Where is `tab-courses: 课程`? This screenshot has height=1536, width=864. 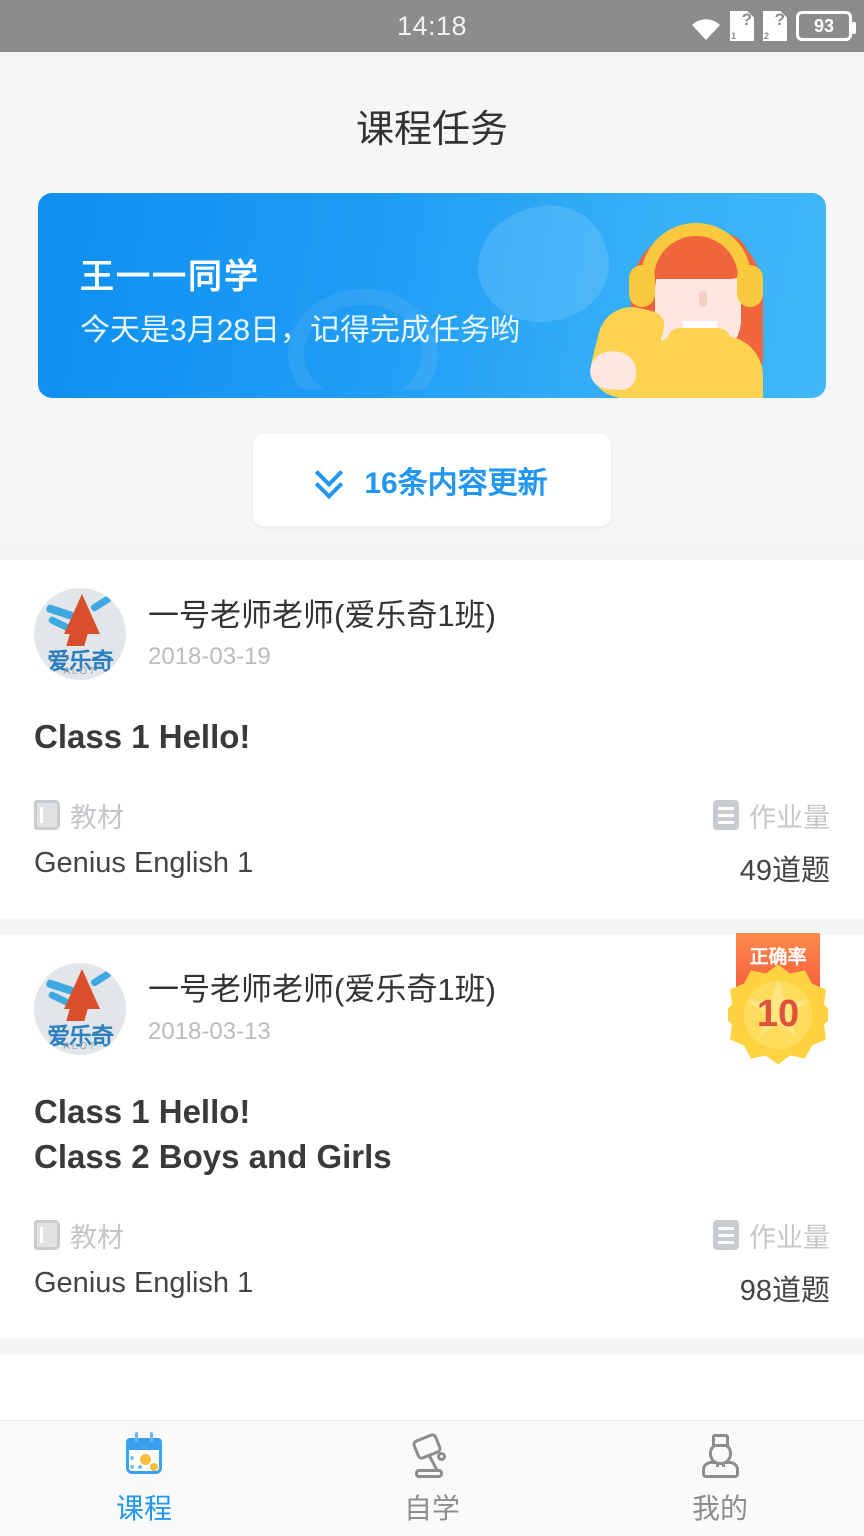
tab-courses: 课程 is located at coordinates (144, 1478).